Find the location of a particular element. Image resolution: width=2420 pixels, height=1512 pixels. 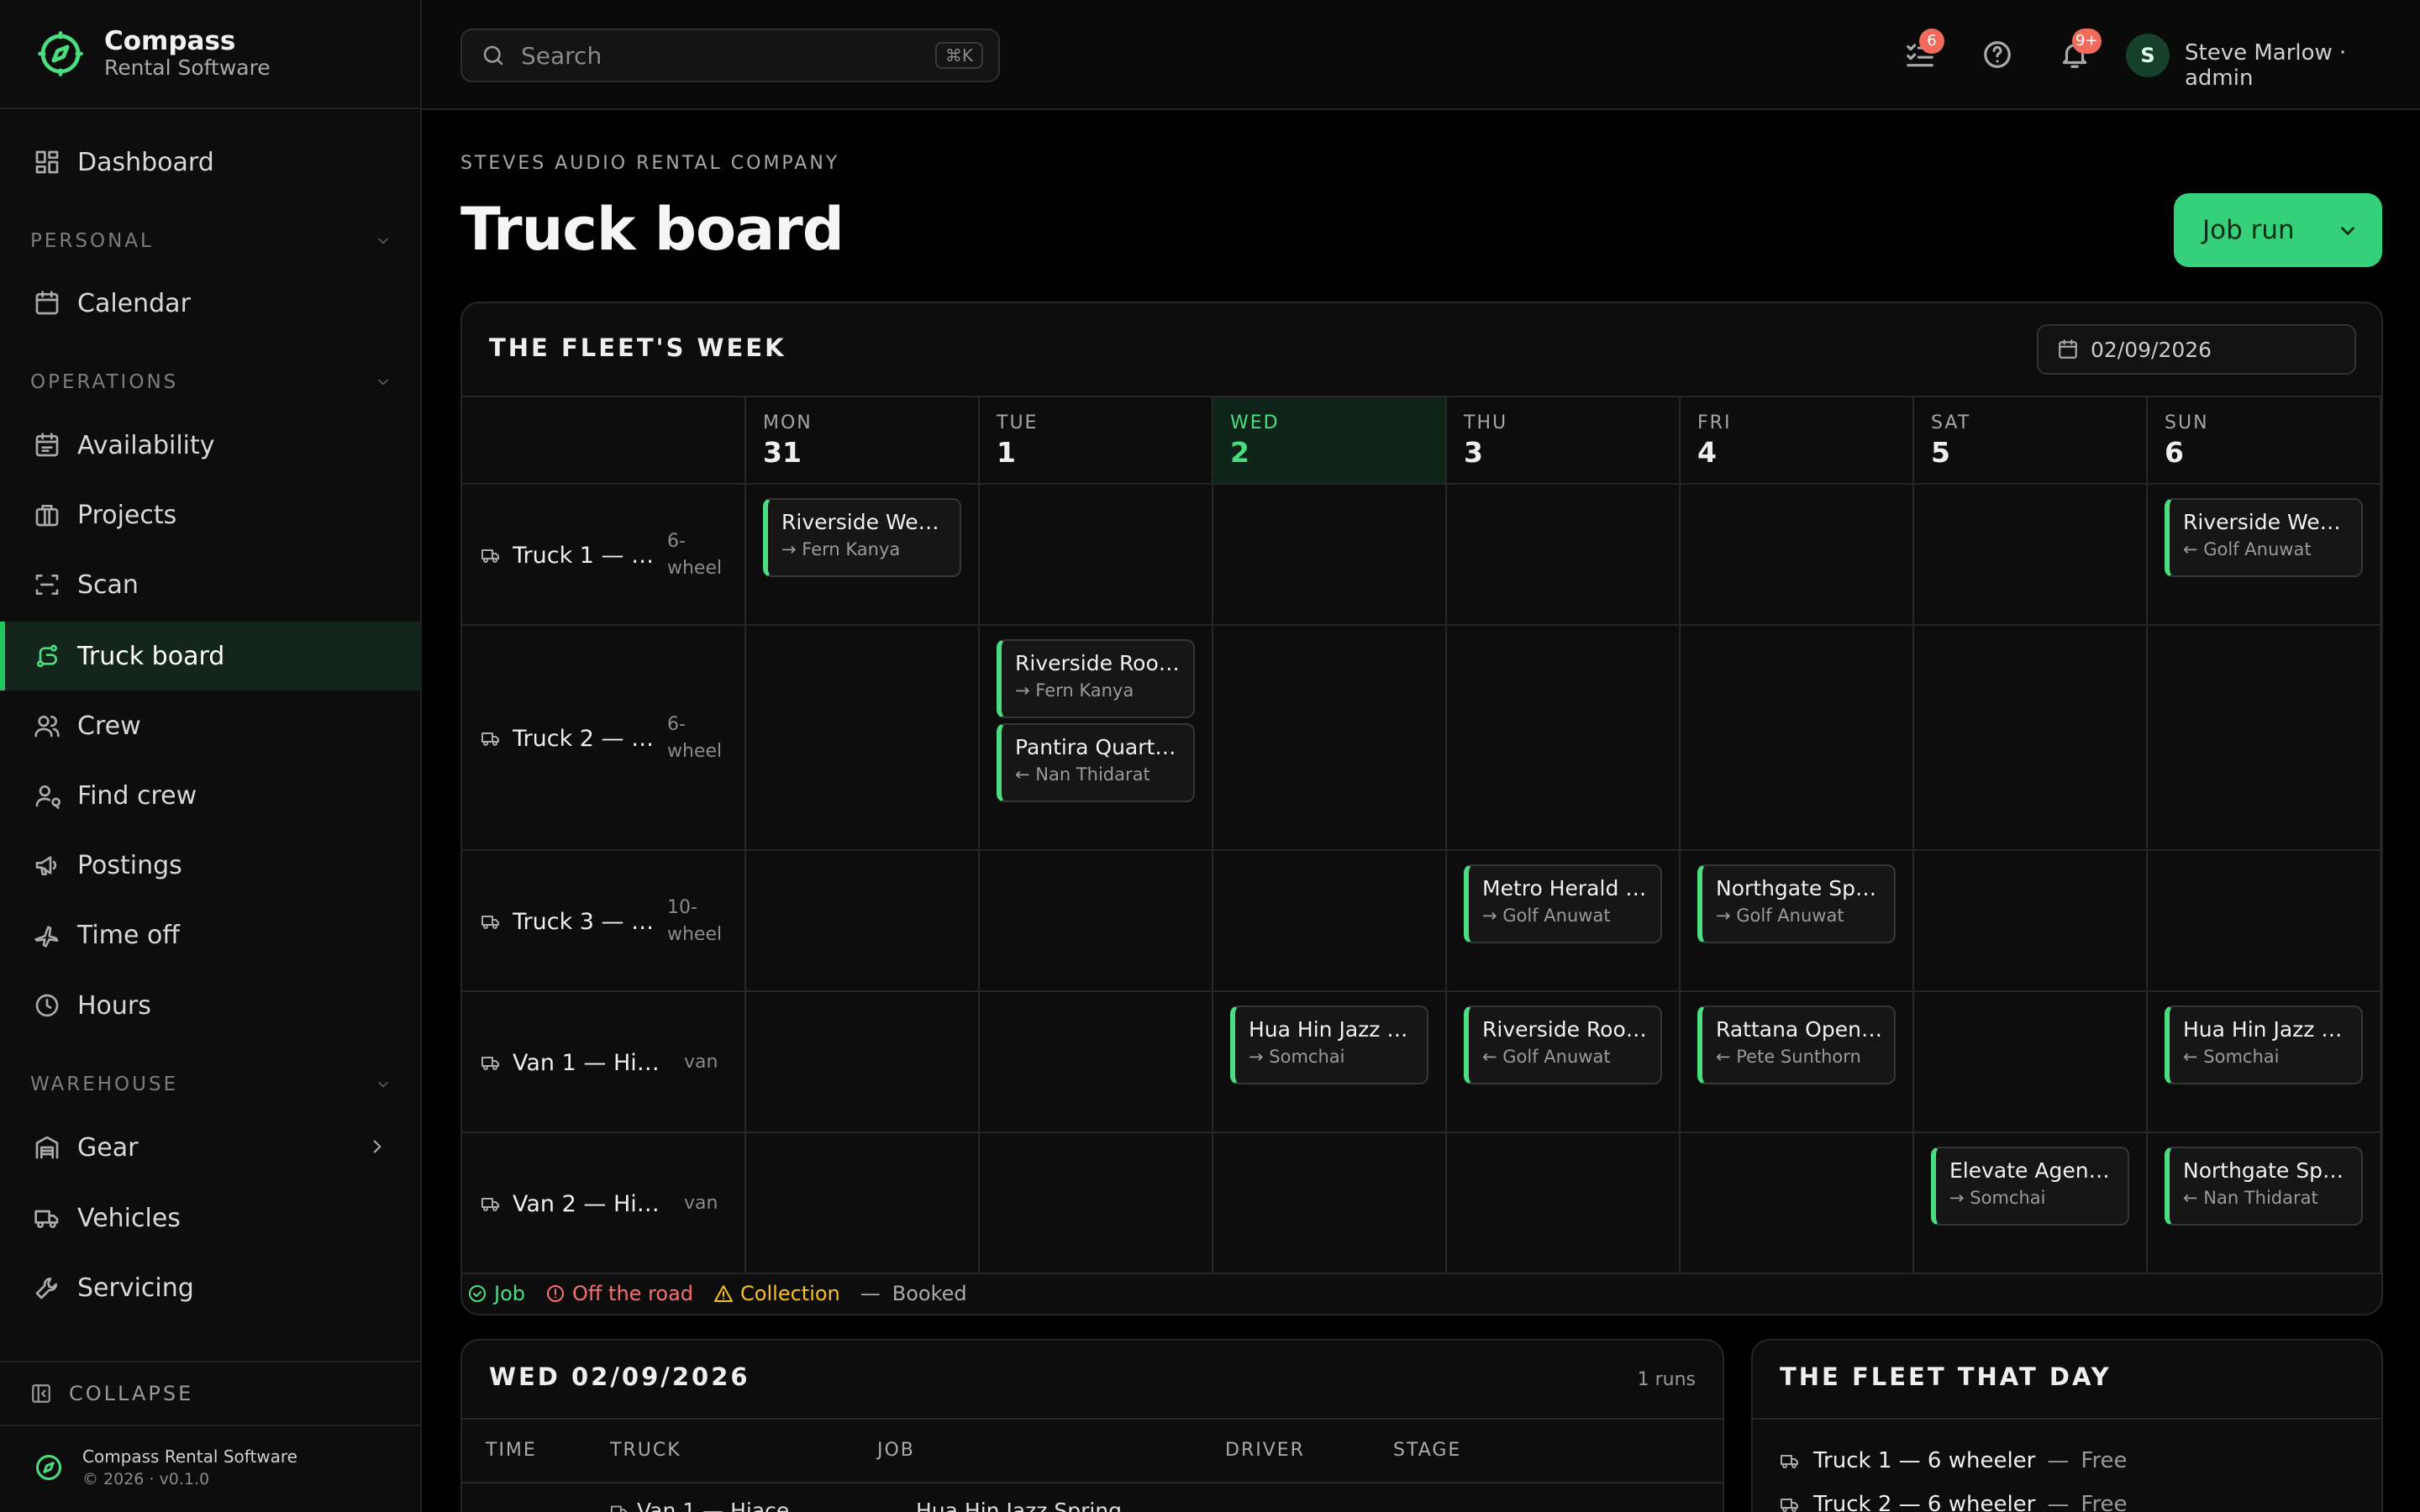

day-header-sat: SAT 5 is located at coordinates (2031, 441).